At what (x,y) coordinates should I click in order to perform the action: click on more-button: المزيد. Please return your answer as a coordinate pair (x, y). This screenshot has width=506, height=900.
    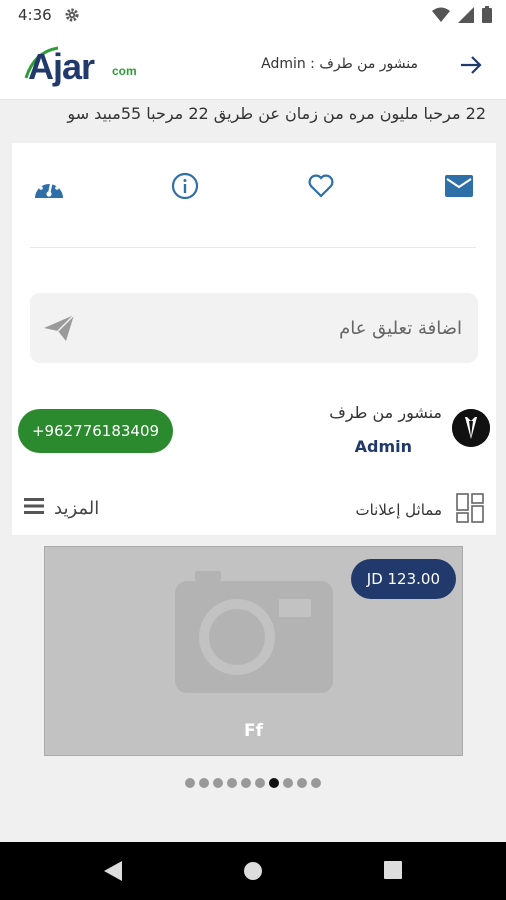
    Looking at the image, I should click on (61, 508).